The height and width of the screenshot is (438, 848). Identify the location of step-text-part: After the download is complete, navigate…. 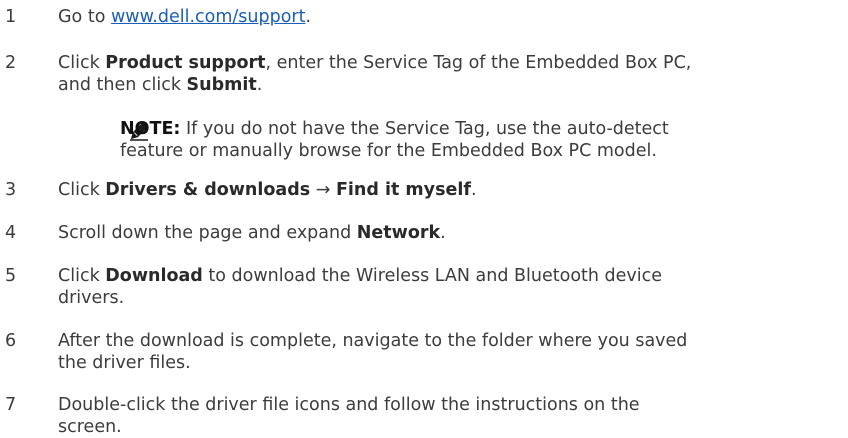
(373, 341).